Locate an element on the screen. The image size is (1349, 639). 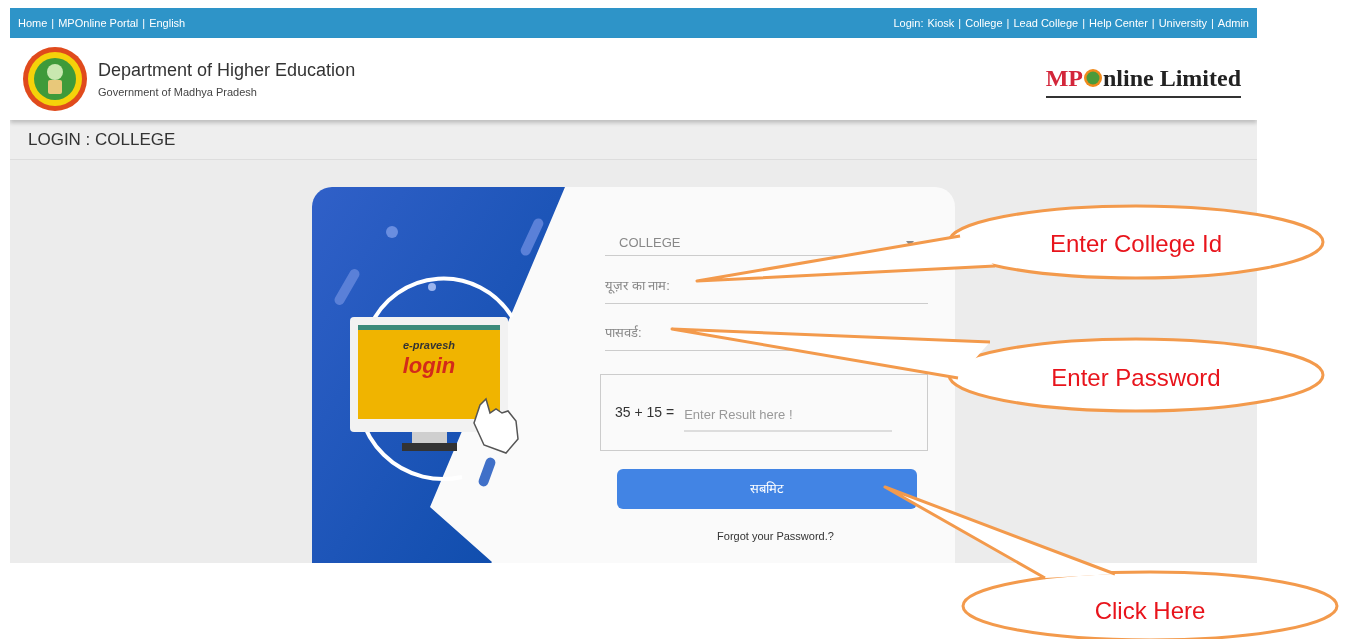
captcha-panel: 35 + 15 = Enter Result here ! is located at coordinates (764, 412).